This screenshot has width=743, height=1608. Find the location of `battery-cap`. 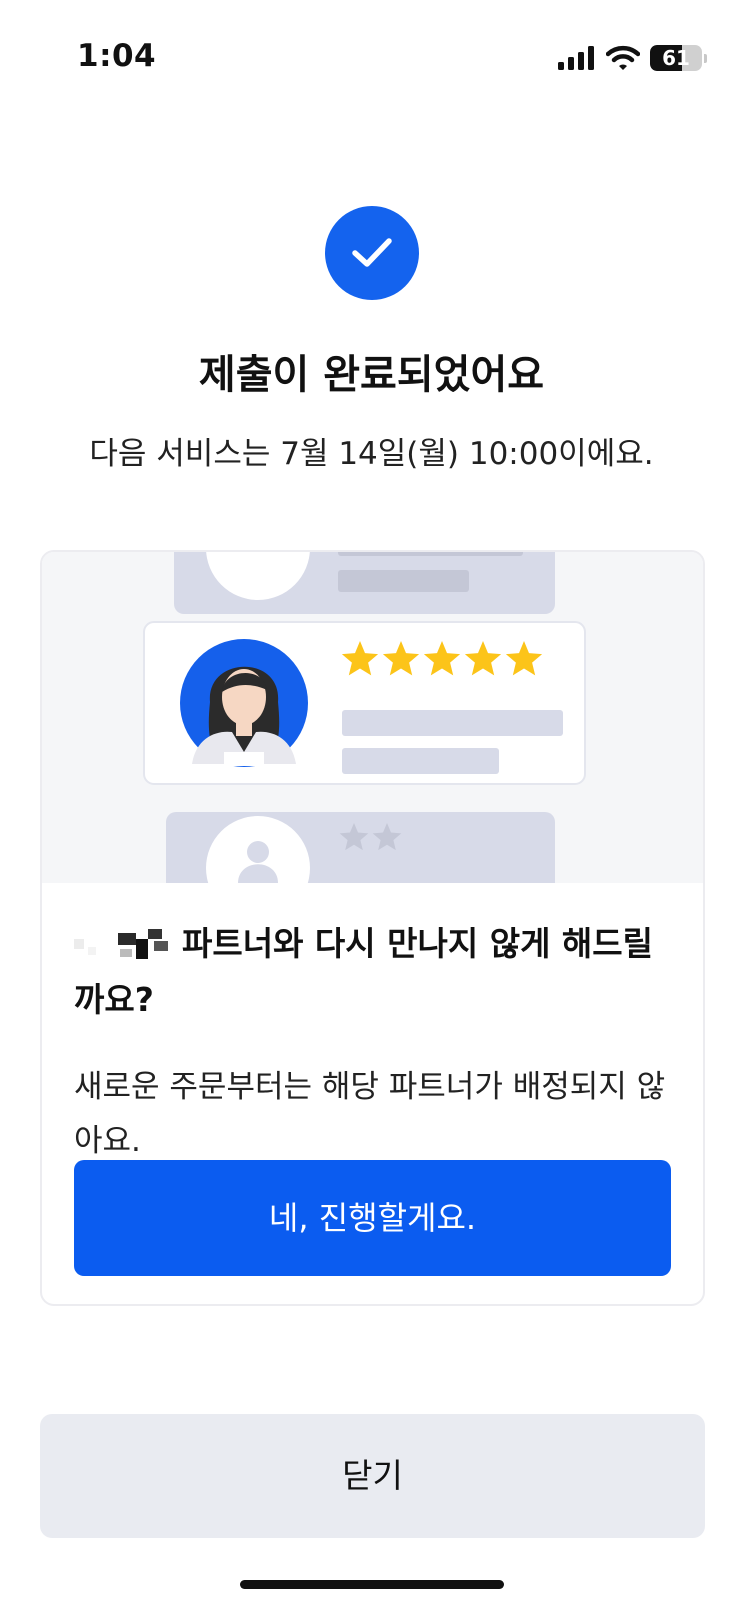

battery-cap is located at coordinates (705, 58).